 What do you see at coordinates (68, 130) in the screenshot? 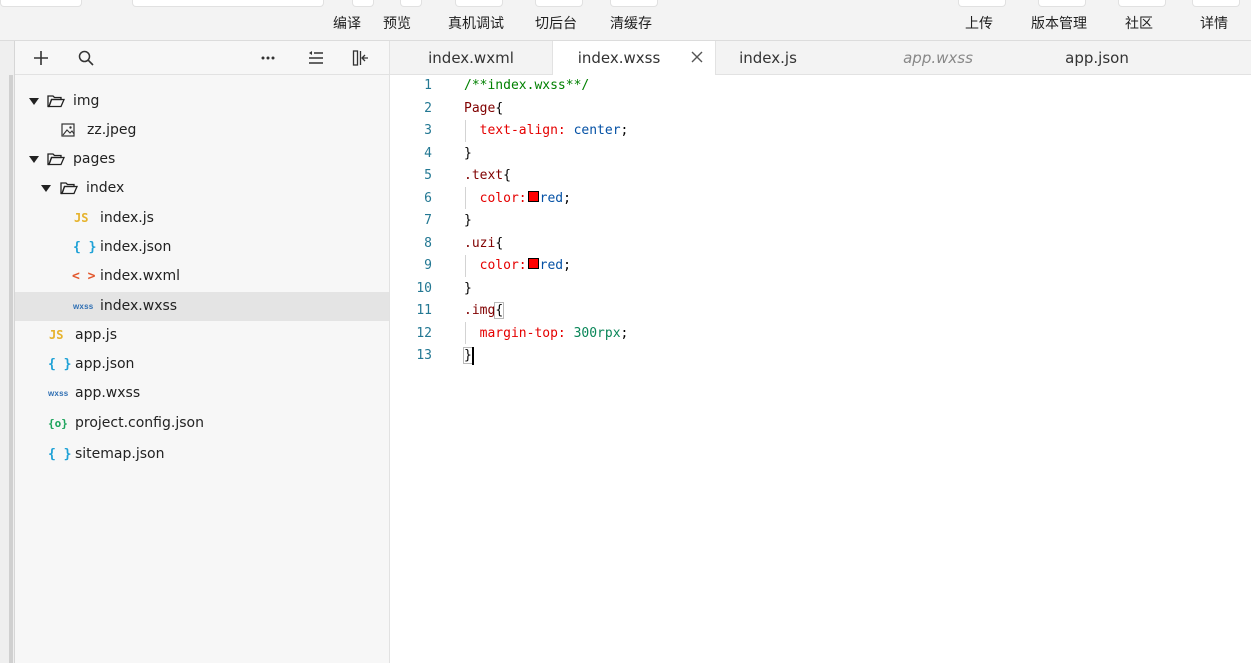
I see `image-file-icon` at bounding box center [68, 130].